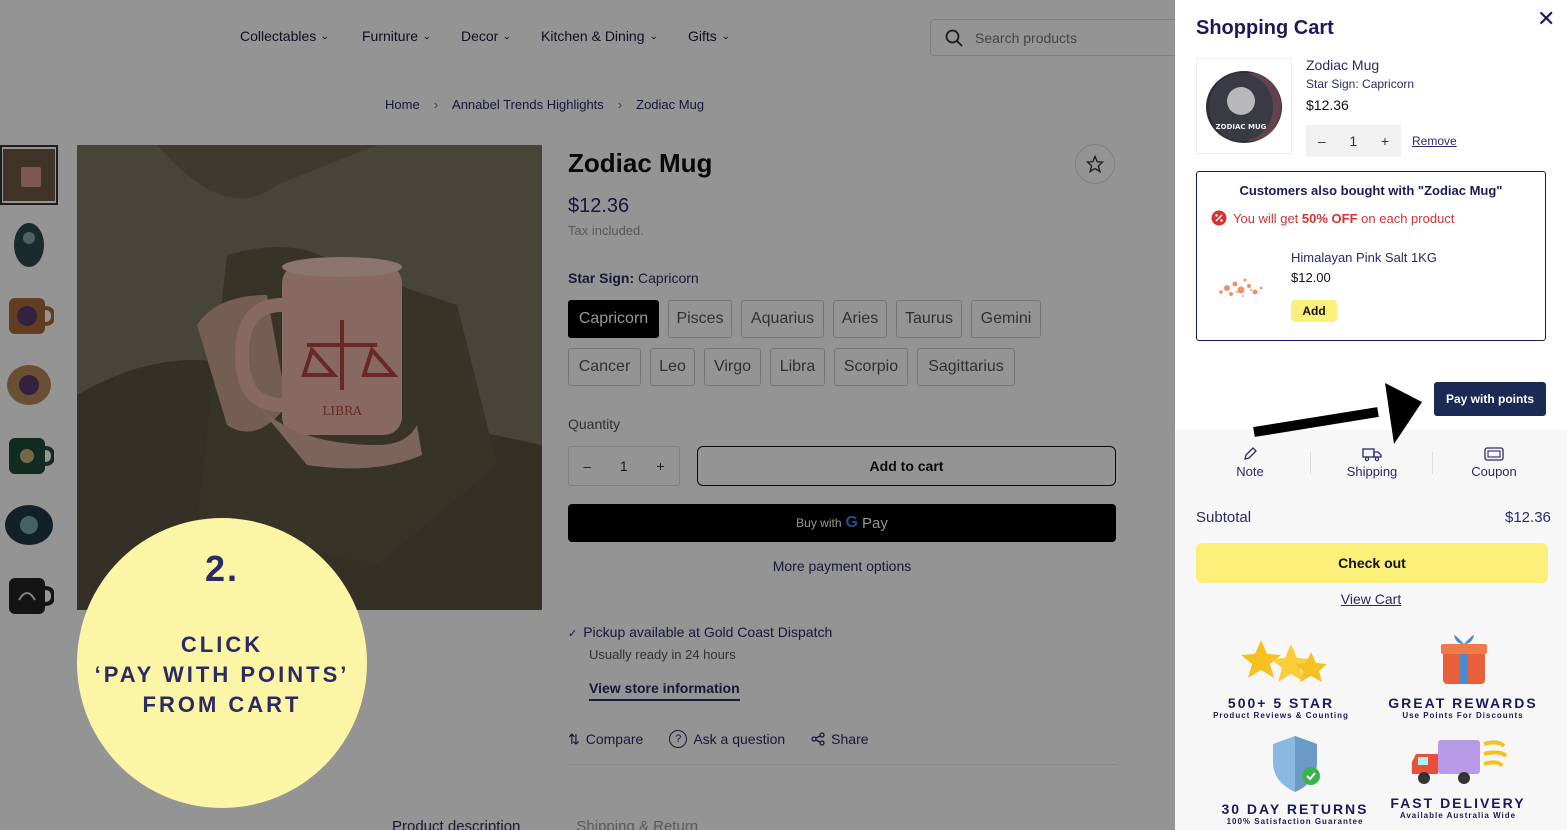  What do you see at coordinates (1528, 517) in the screenshot?
I see `subtotal-value: $12.36` at bounding box center [1528, 517].